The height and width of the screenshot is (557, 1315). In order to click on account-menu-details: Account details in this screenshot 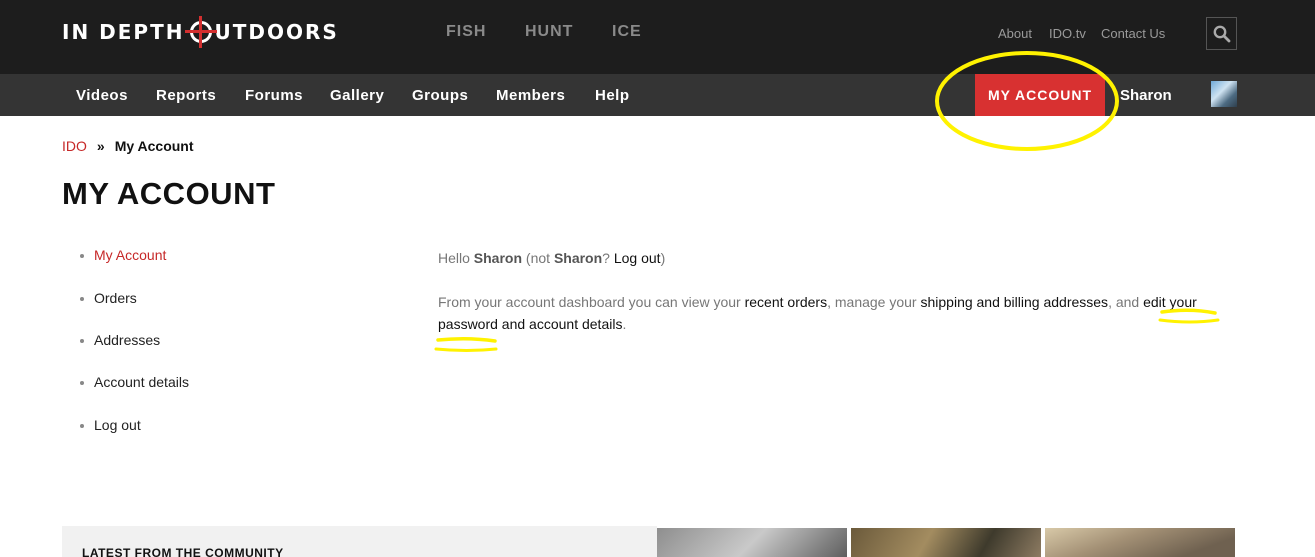, I will do `click(134, 382)`.